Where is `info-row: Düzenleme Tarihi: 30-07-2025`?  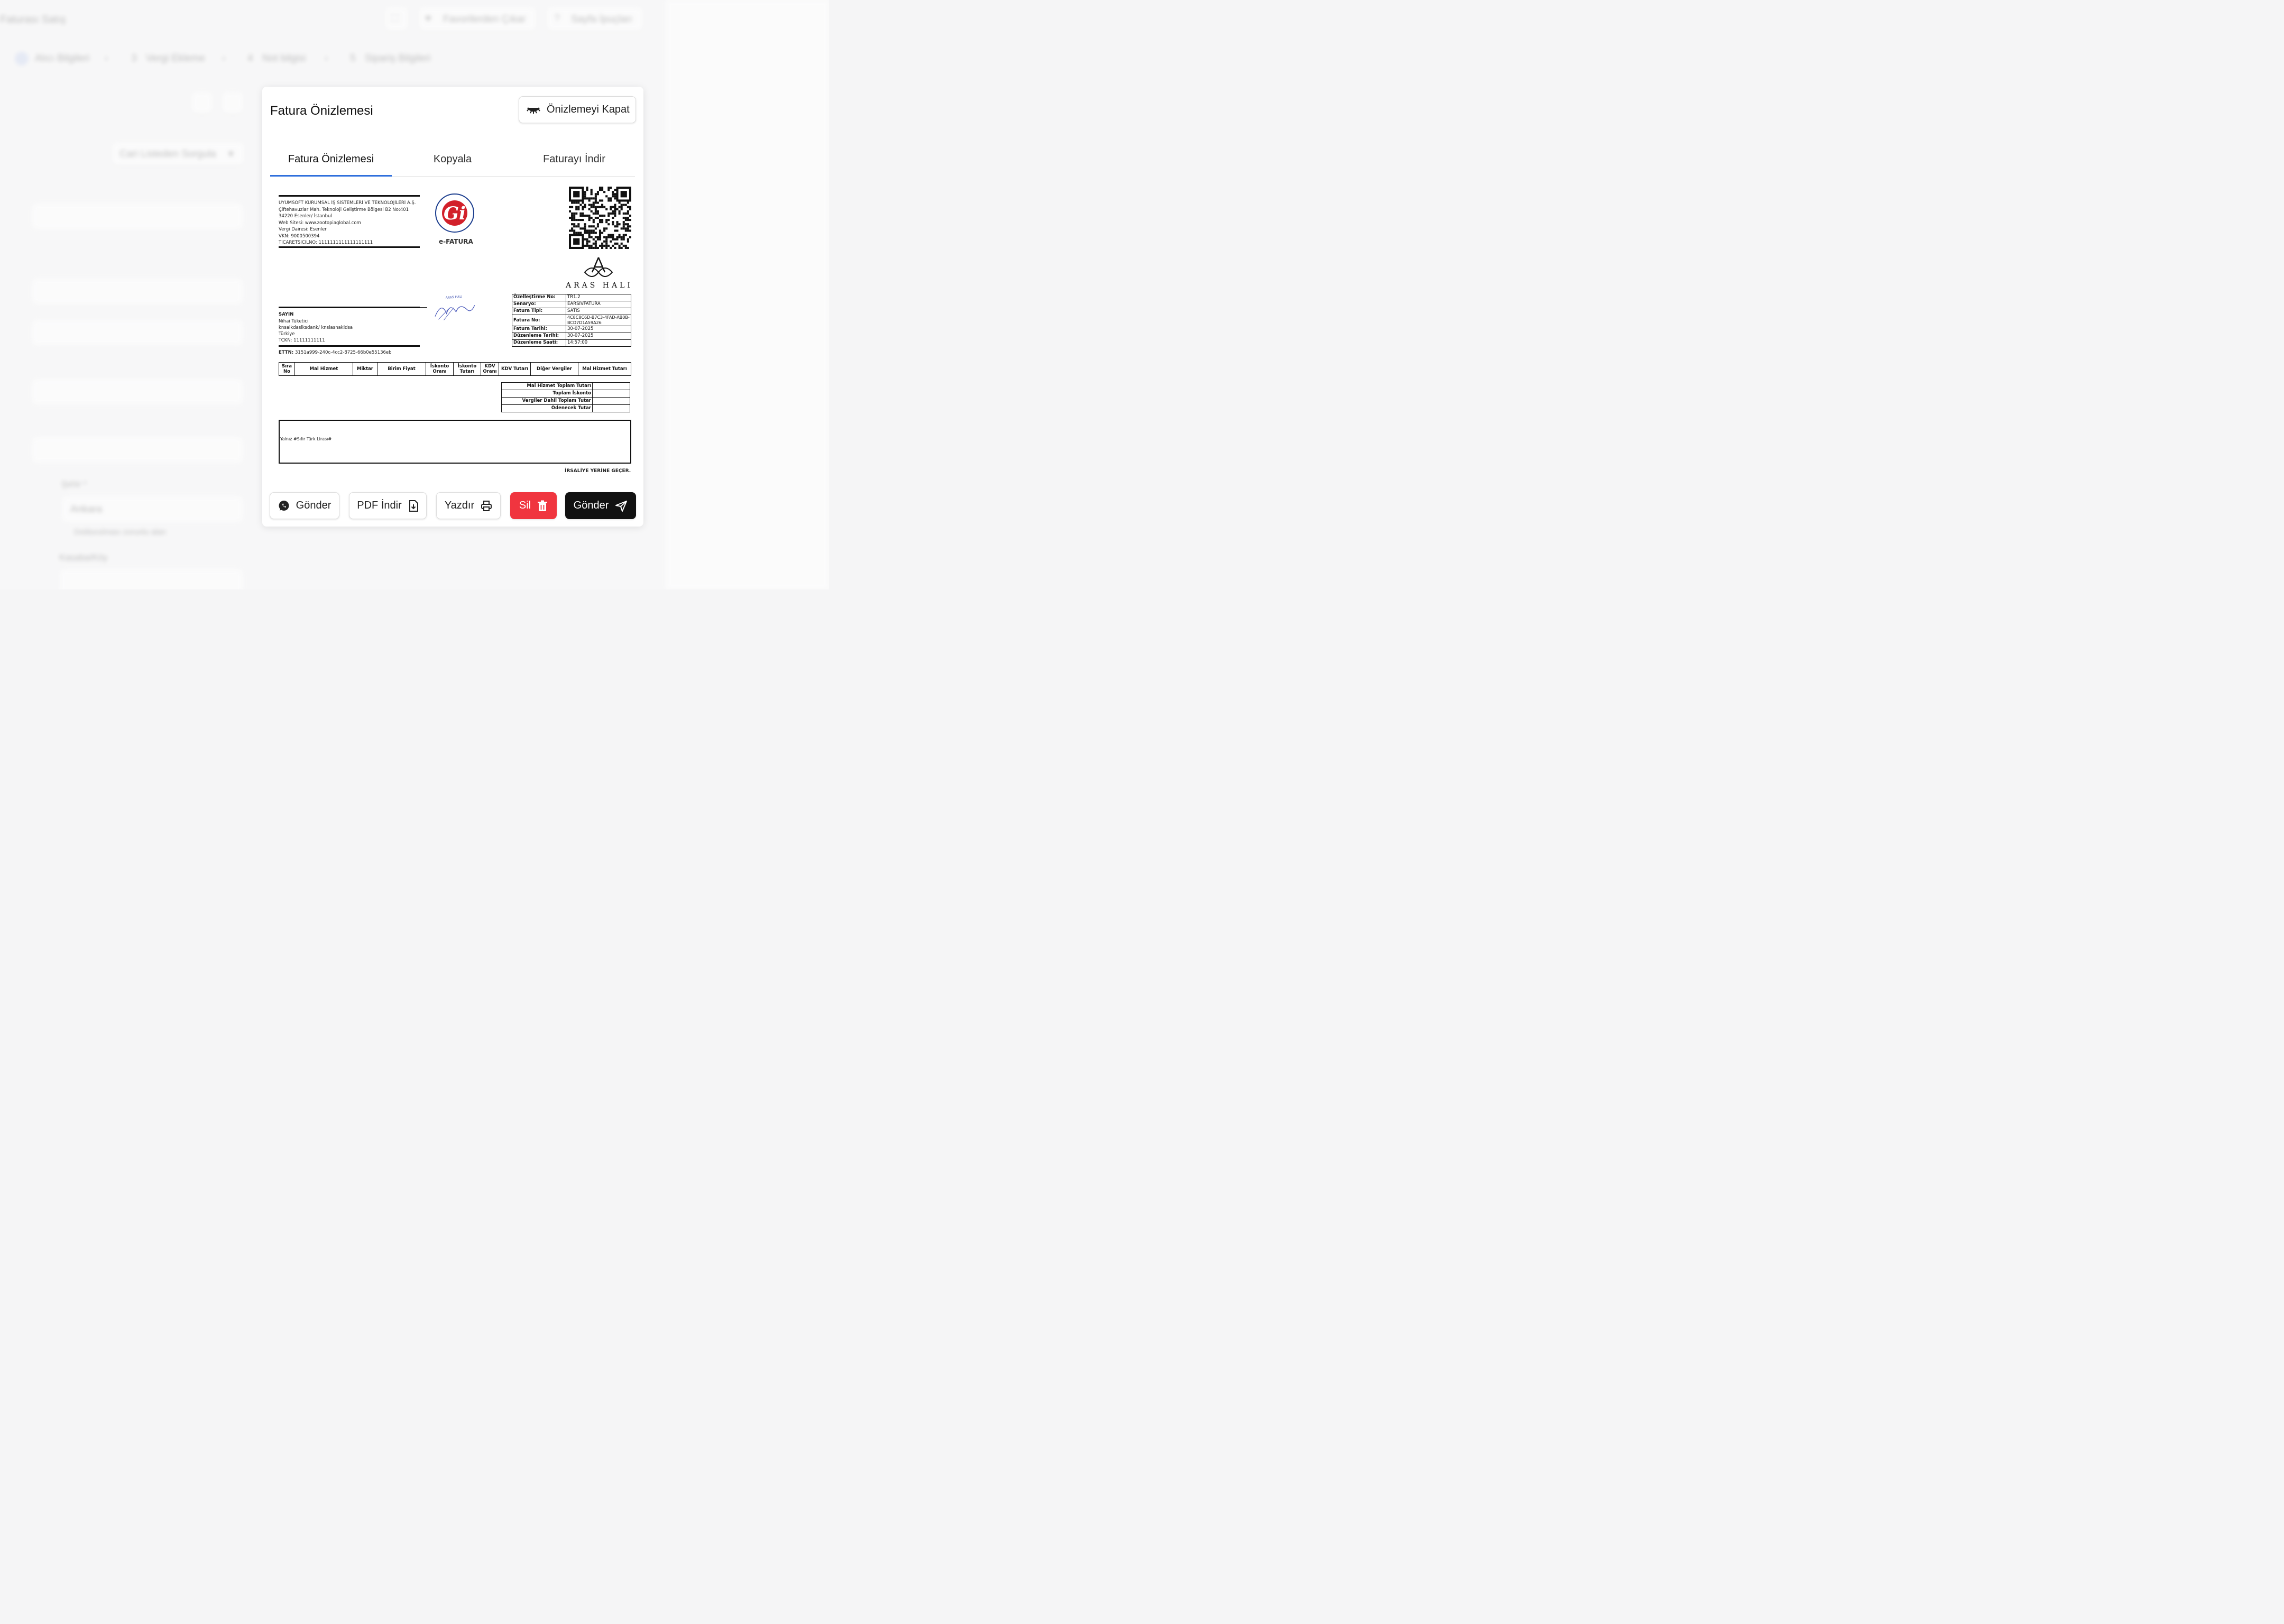 info-row: Düzenleme Tarihi: 30-07-2025 is located at coordinates (571, 336).